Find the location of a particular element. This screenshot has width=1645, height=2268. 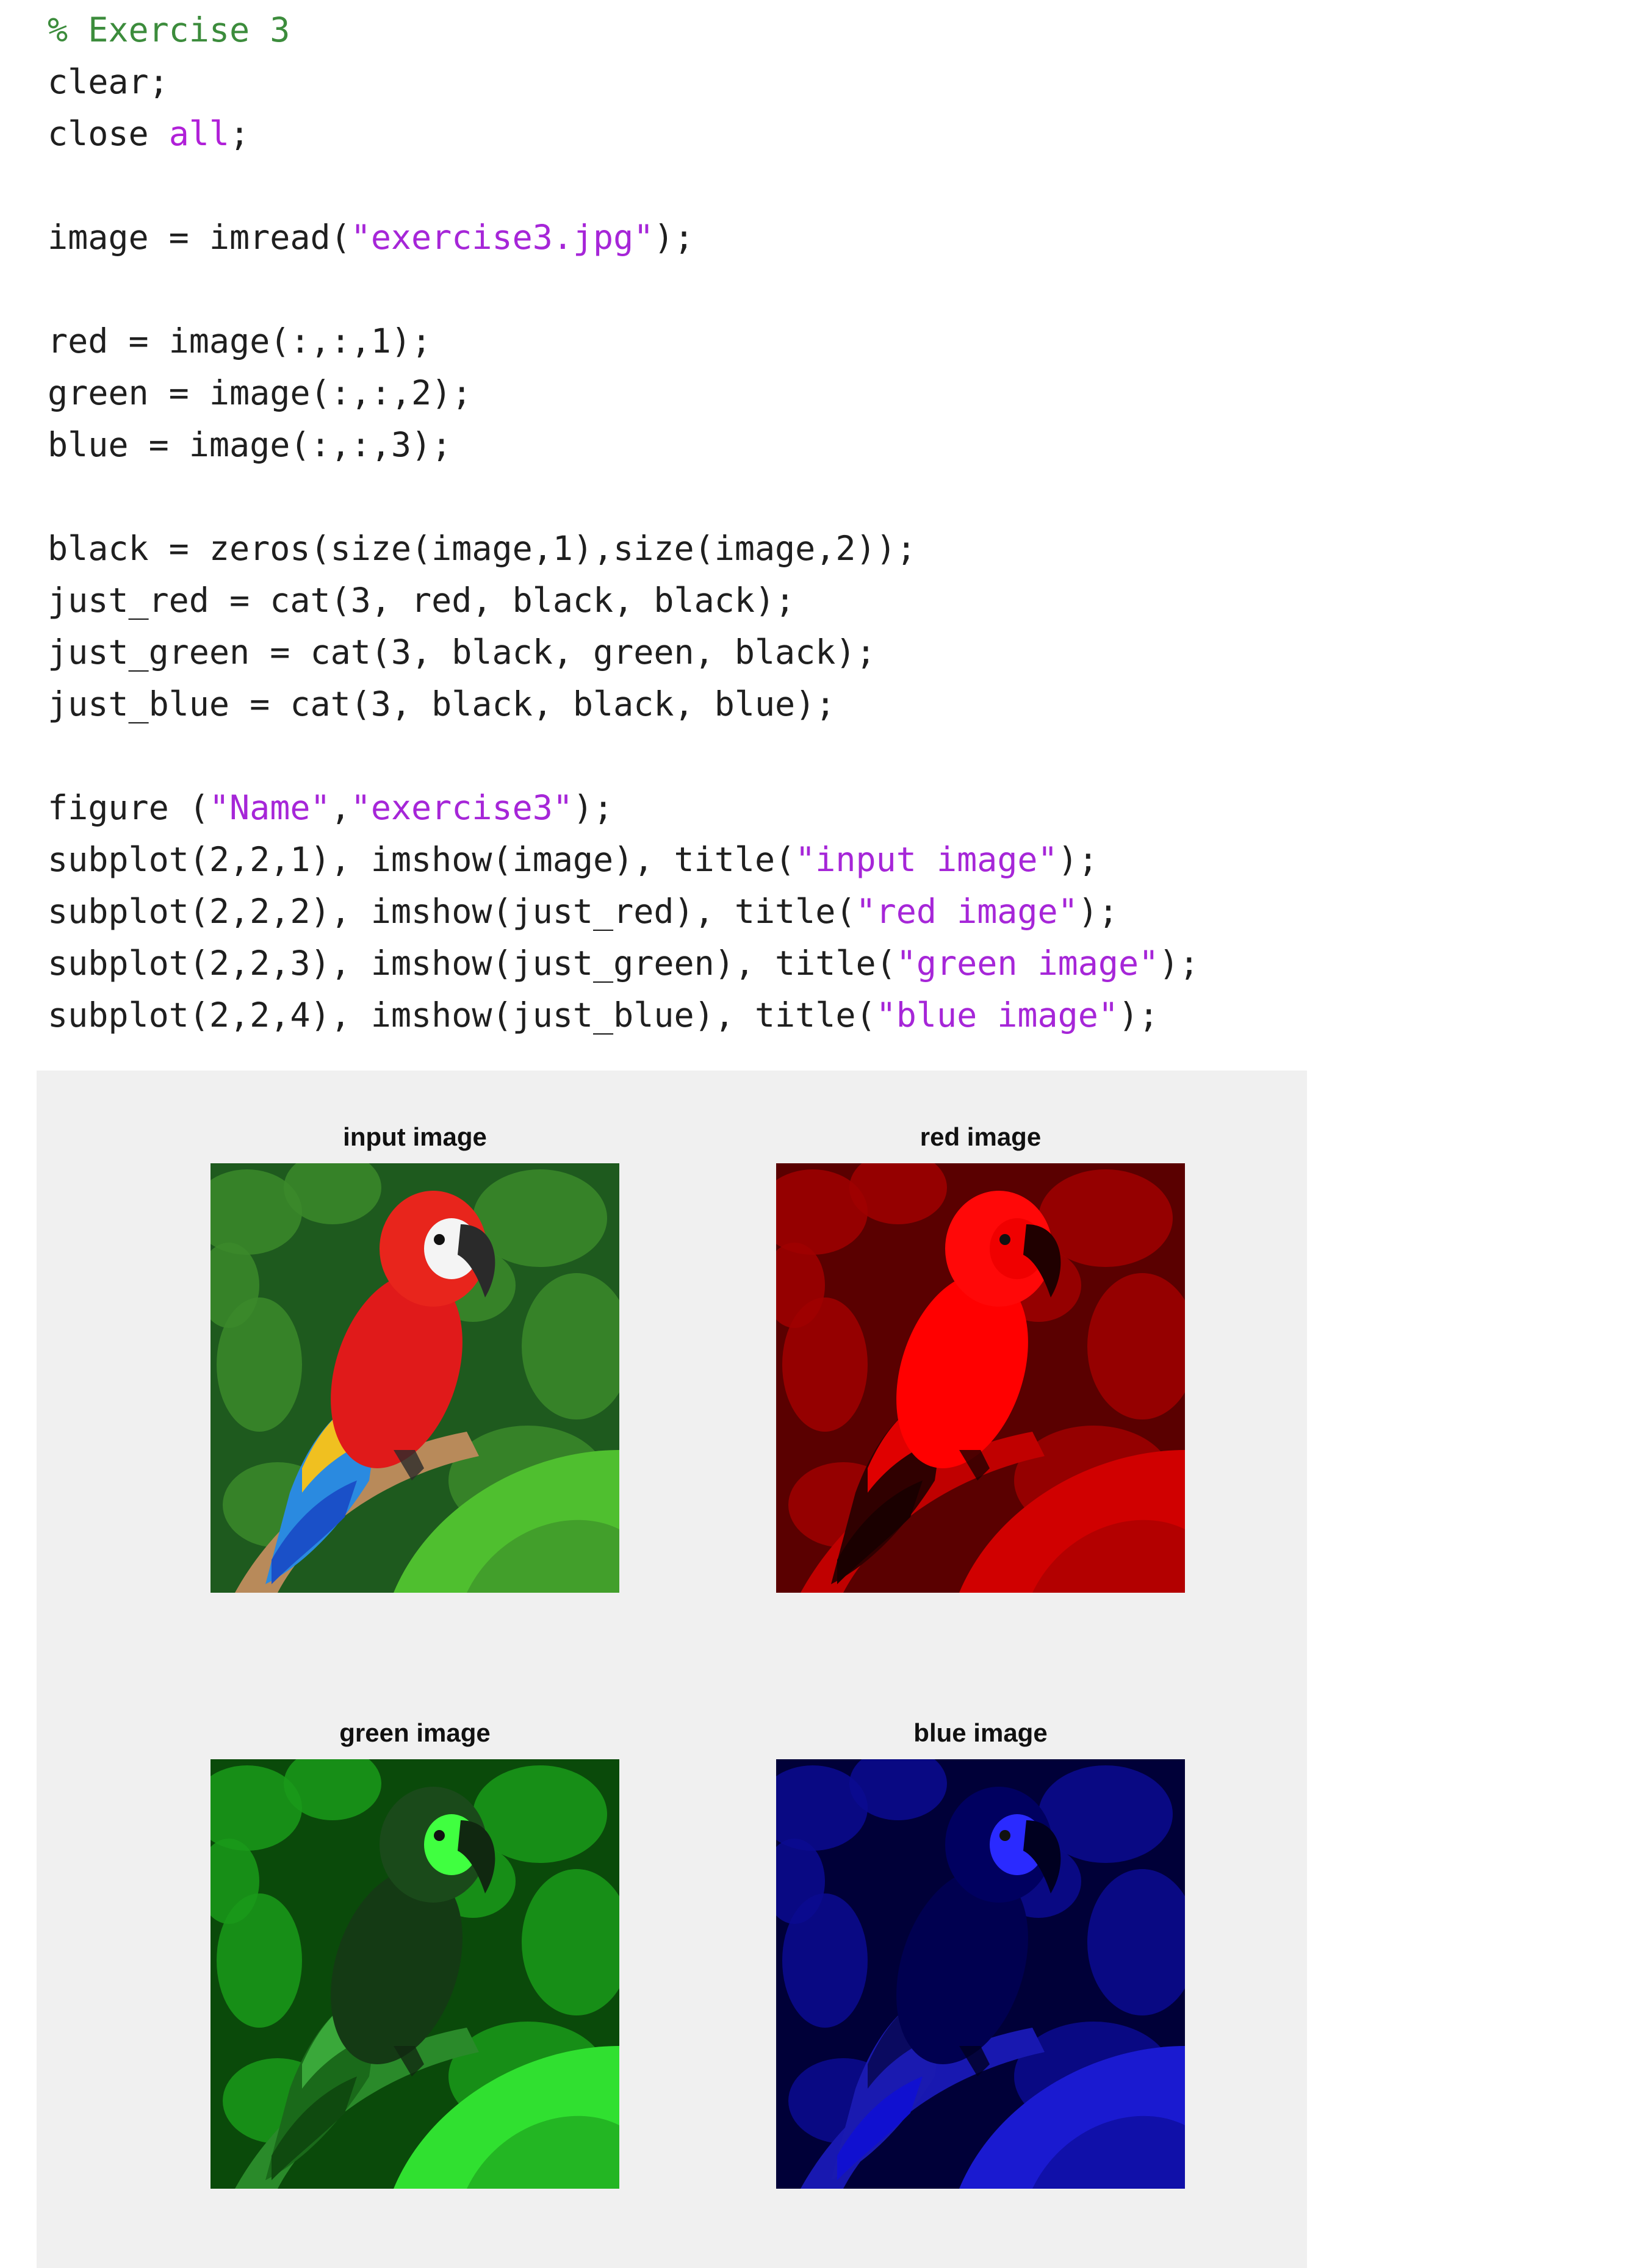

code-line: red = image(:,:,1); is located at coordinates (623, 346).